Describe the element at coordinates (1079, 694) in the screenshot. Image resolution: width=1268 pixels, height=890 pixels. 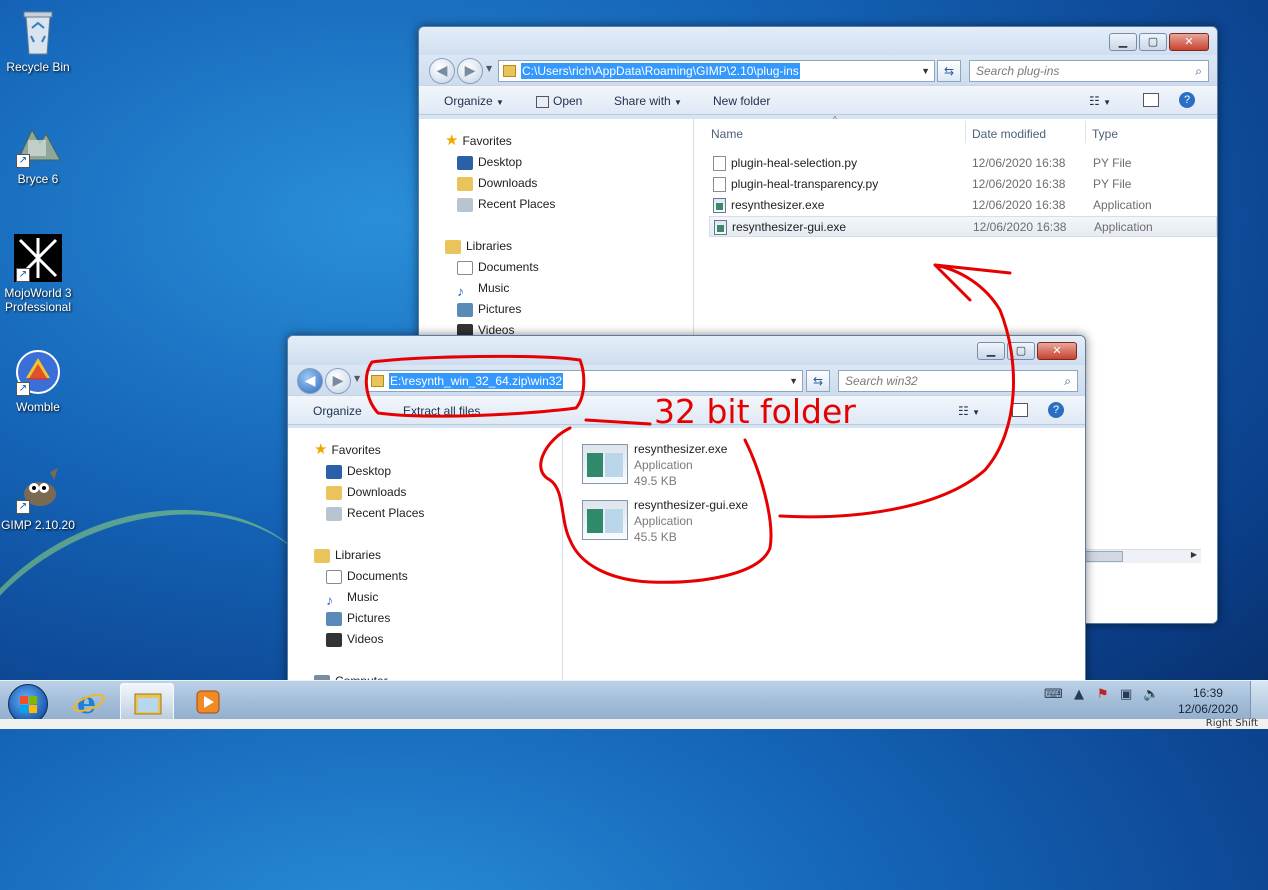
I see `show-hidden-icons-button: ▲` at that location.